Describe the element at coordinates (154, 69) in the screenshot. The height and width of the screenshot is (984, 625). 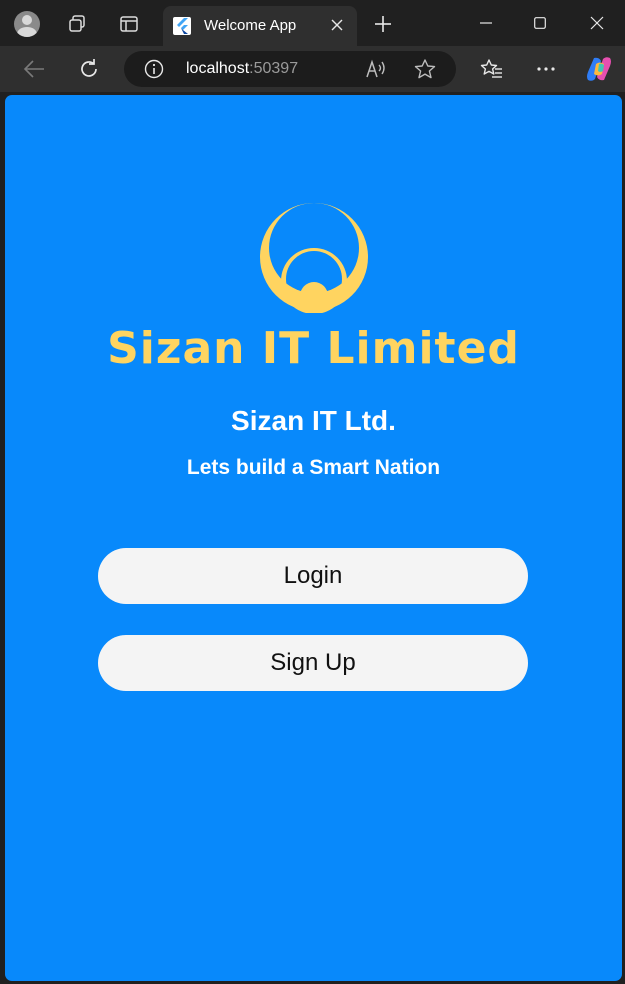
I see `info-icon` at that location.